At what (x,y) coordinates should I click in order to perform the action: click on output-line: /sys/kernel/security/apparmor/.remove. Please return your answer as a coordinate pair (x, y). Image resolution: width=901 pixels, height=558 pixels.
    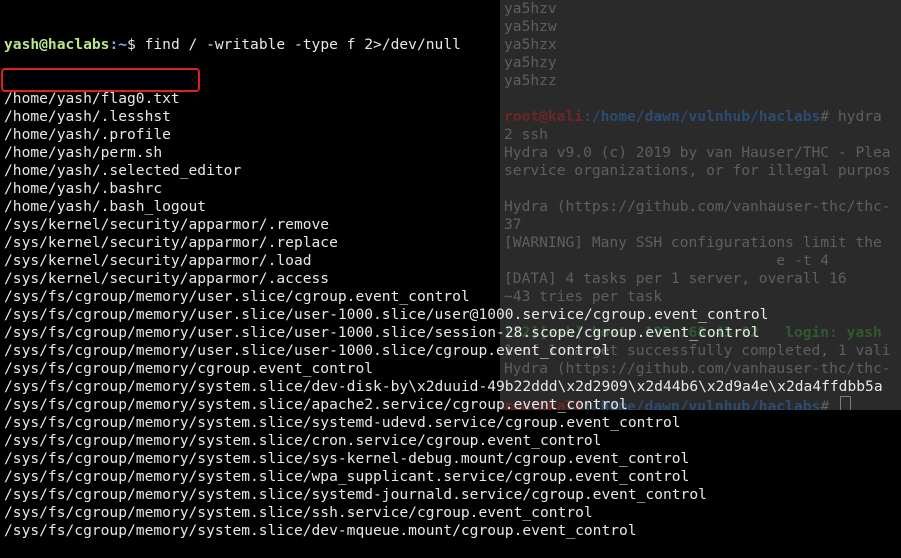
    Looking at the image, I should click on (167, 224).